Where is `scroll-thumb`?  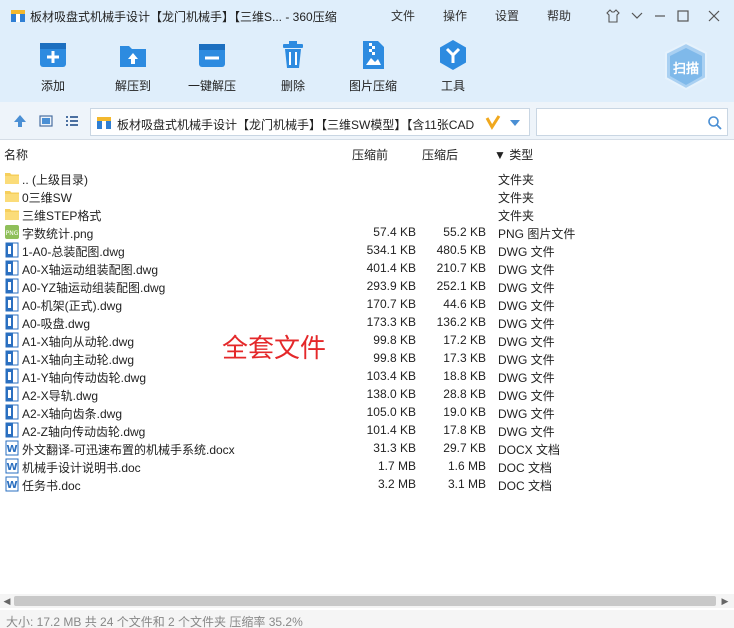
scroll-thumb is located at coordinates (365, 601).